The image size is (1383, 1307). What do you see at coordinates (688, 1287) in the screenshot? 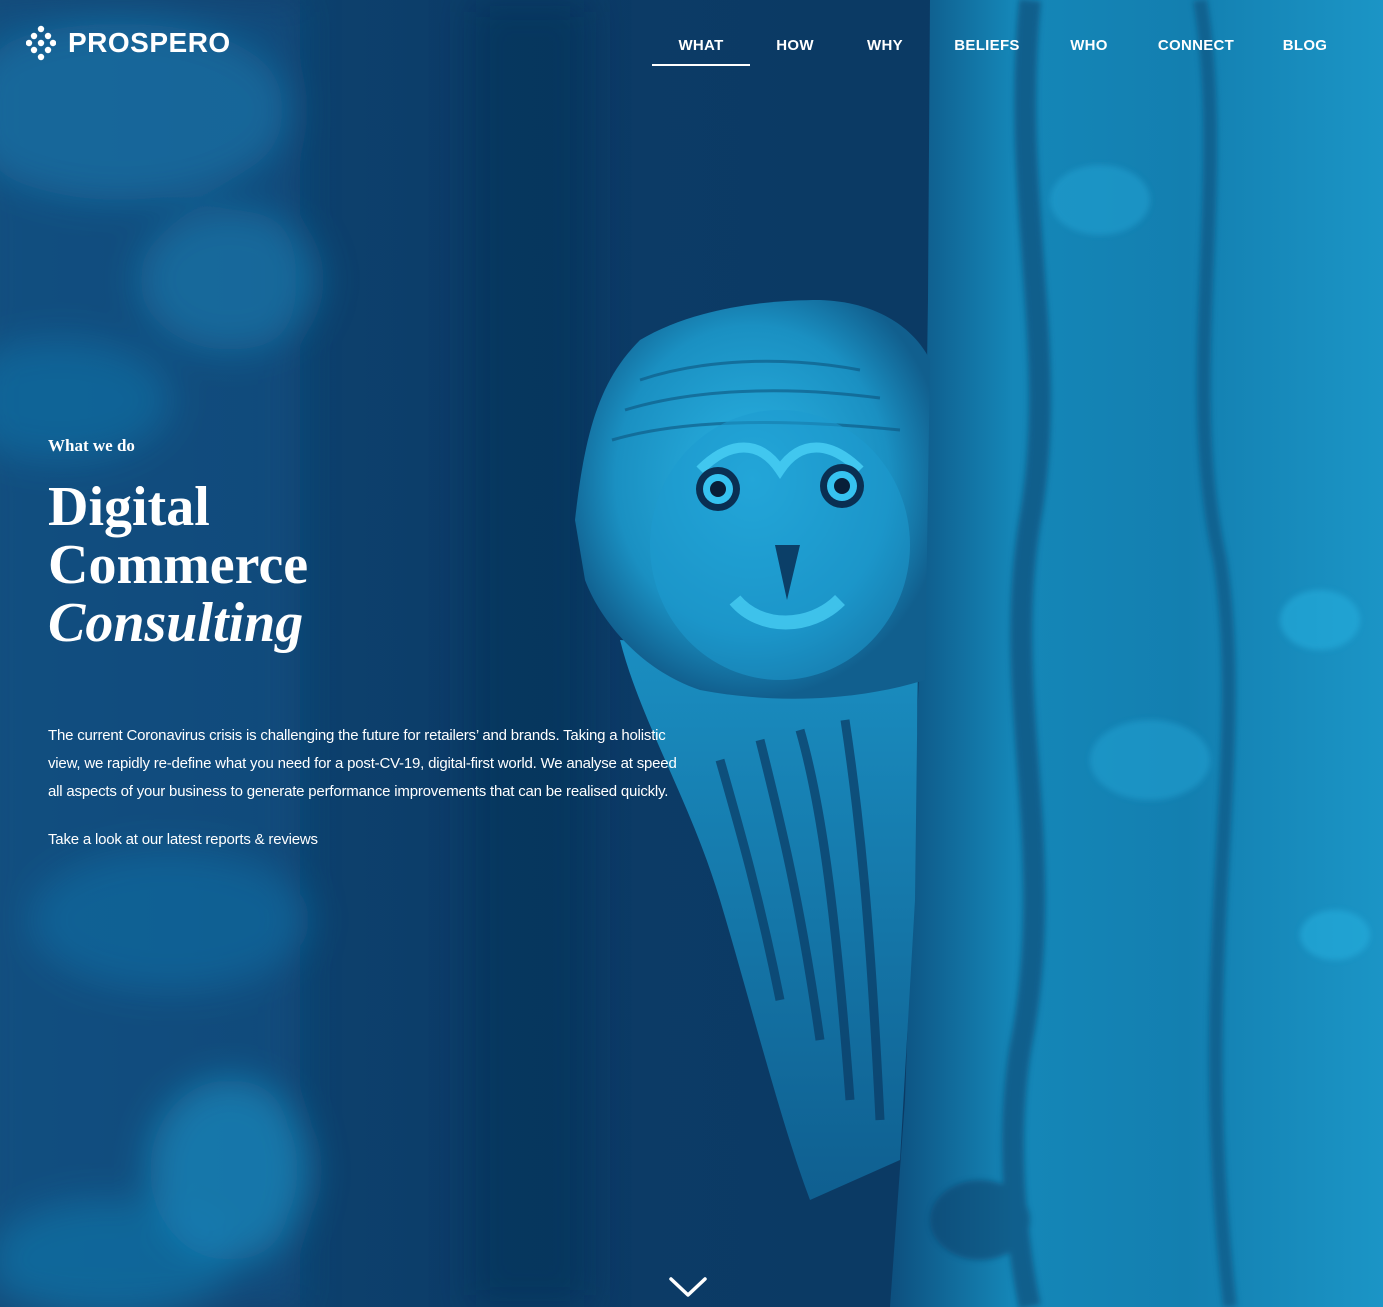
I see `chevron-down-icon` at bounding box center [688, 1287].